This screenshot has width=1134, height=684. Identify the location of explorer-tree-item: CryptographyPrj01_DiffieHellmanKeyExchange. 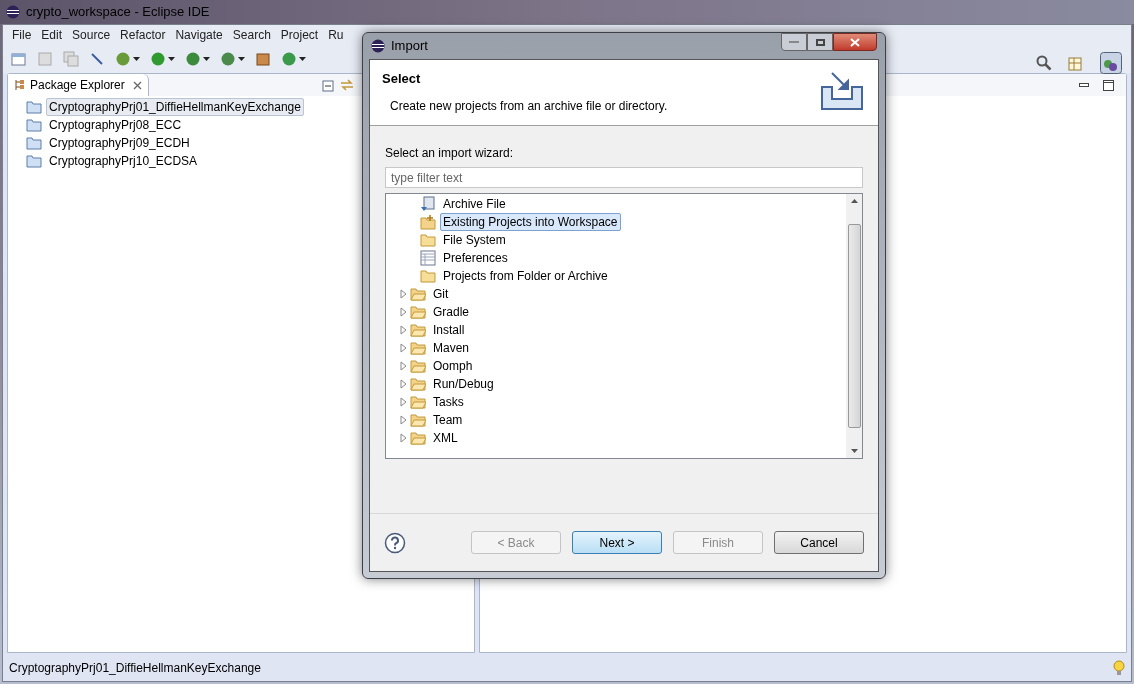
(175, 107).